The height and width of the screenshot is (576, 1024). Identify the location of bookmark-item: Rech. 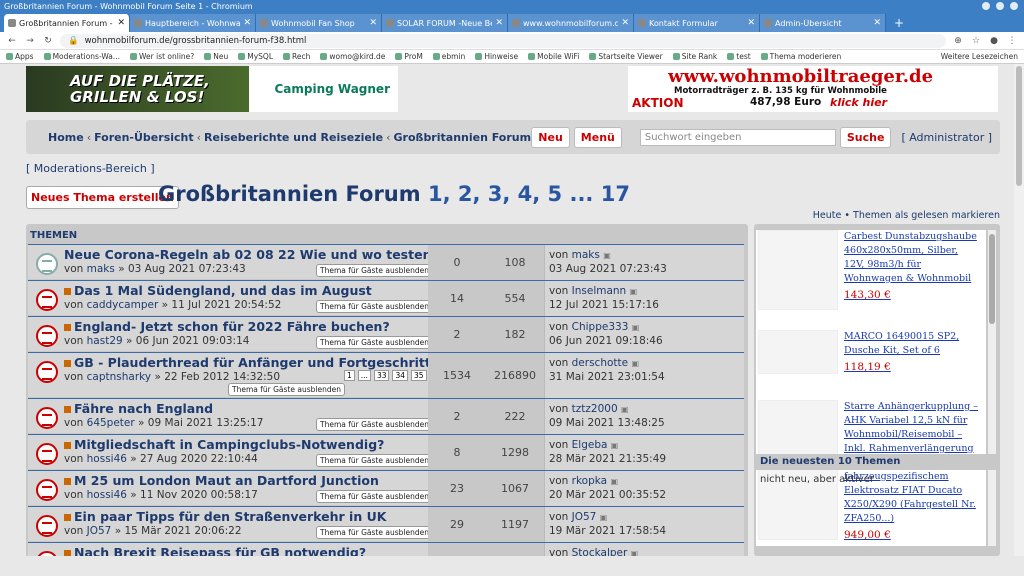
(296, 56).